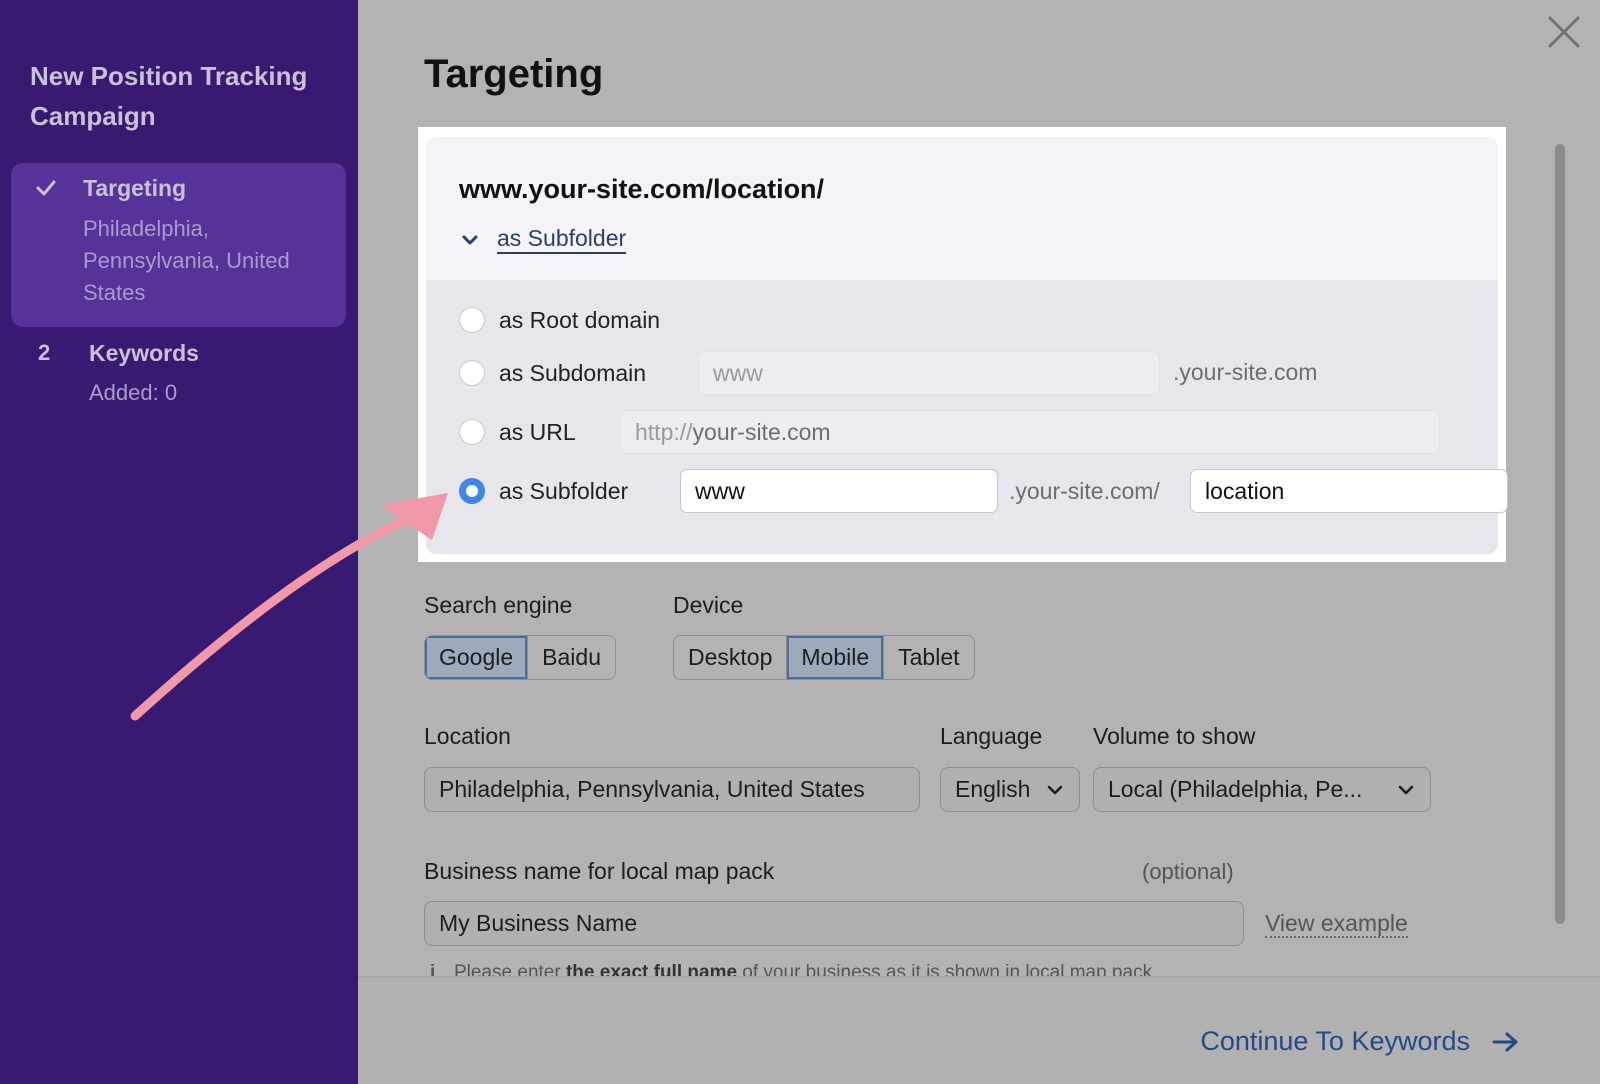  I want to click on option-root-domain: as Root domain, so click(559, 320).